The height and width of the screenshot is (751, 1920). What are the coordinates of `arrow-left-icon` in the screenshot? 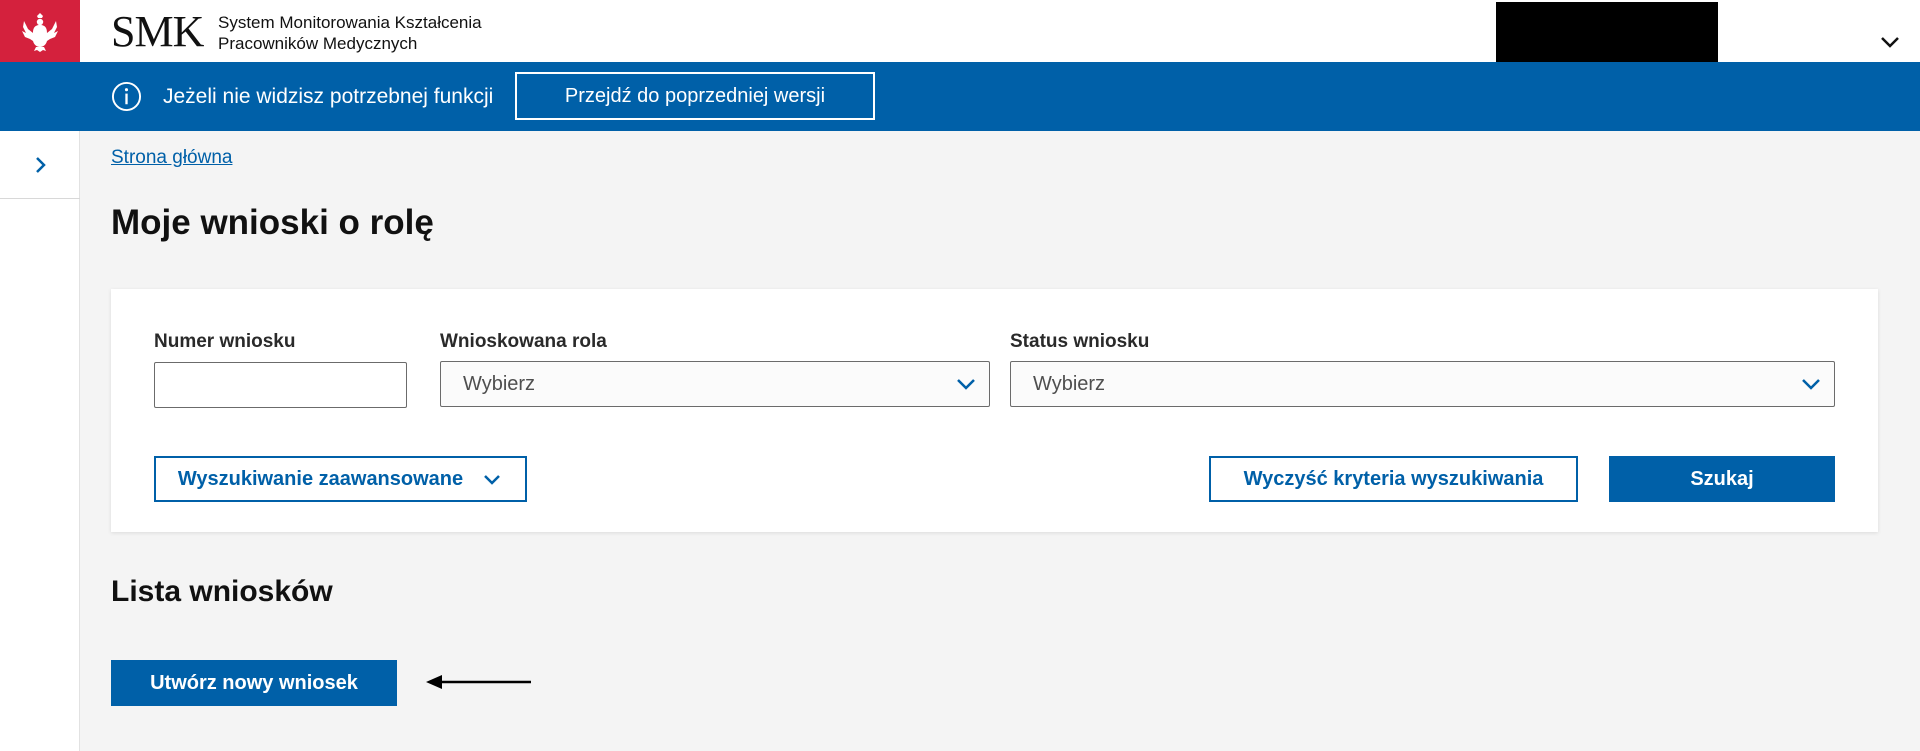 It's located at (478, 682).